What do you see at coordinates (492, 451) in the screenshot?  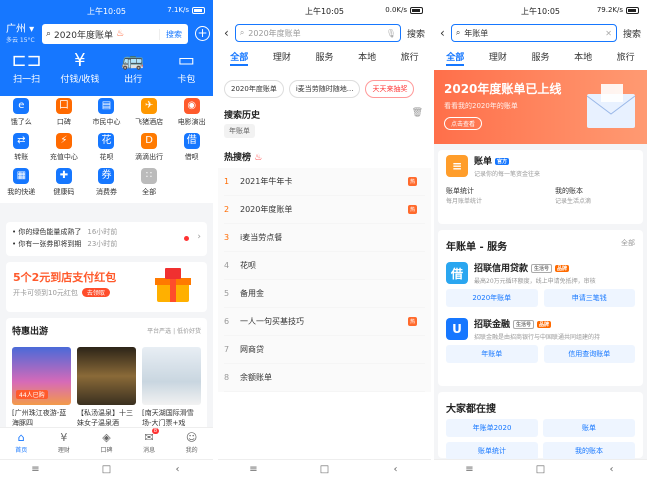 I see `popular-search-chip: 账单统计` at bounding box center [492, 451].